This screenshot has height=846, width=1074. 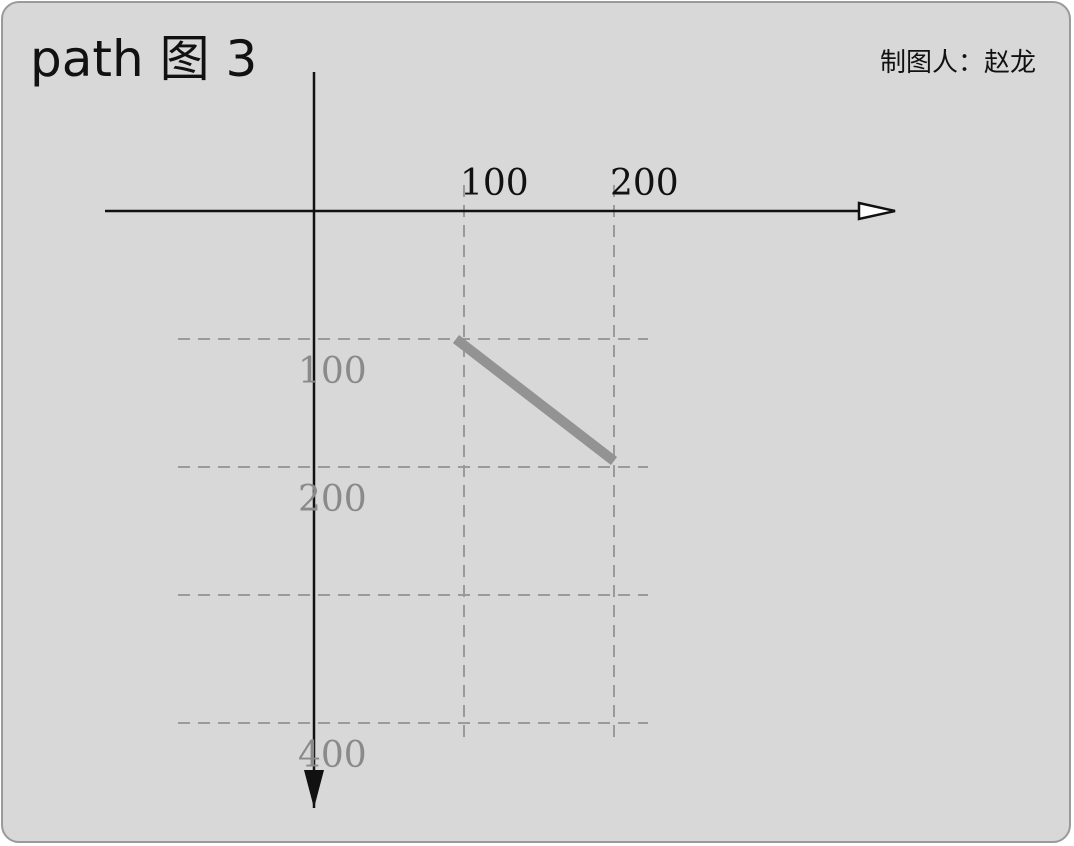 What do you see at coordinates (332, 499) in the screenshot?
I see `y-tick-label: 200` at bounding box center [332, 499].